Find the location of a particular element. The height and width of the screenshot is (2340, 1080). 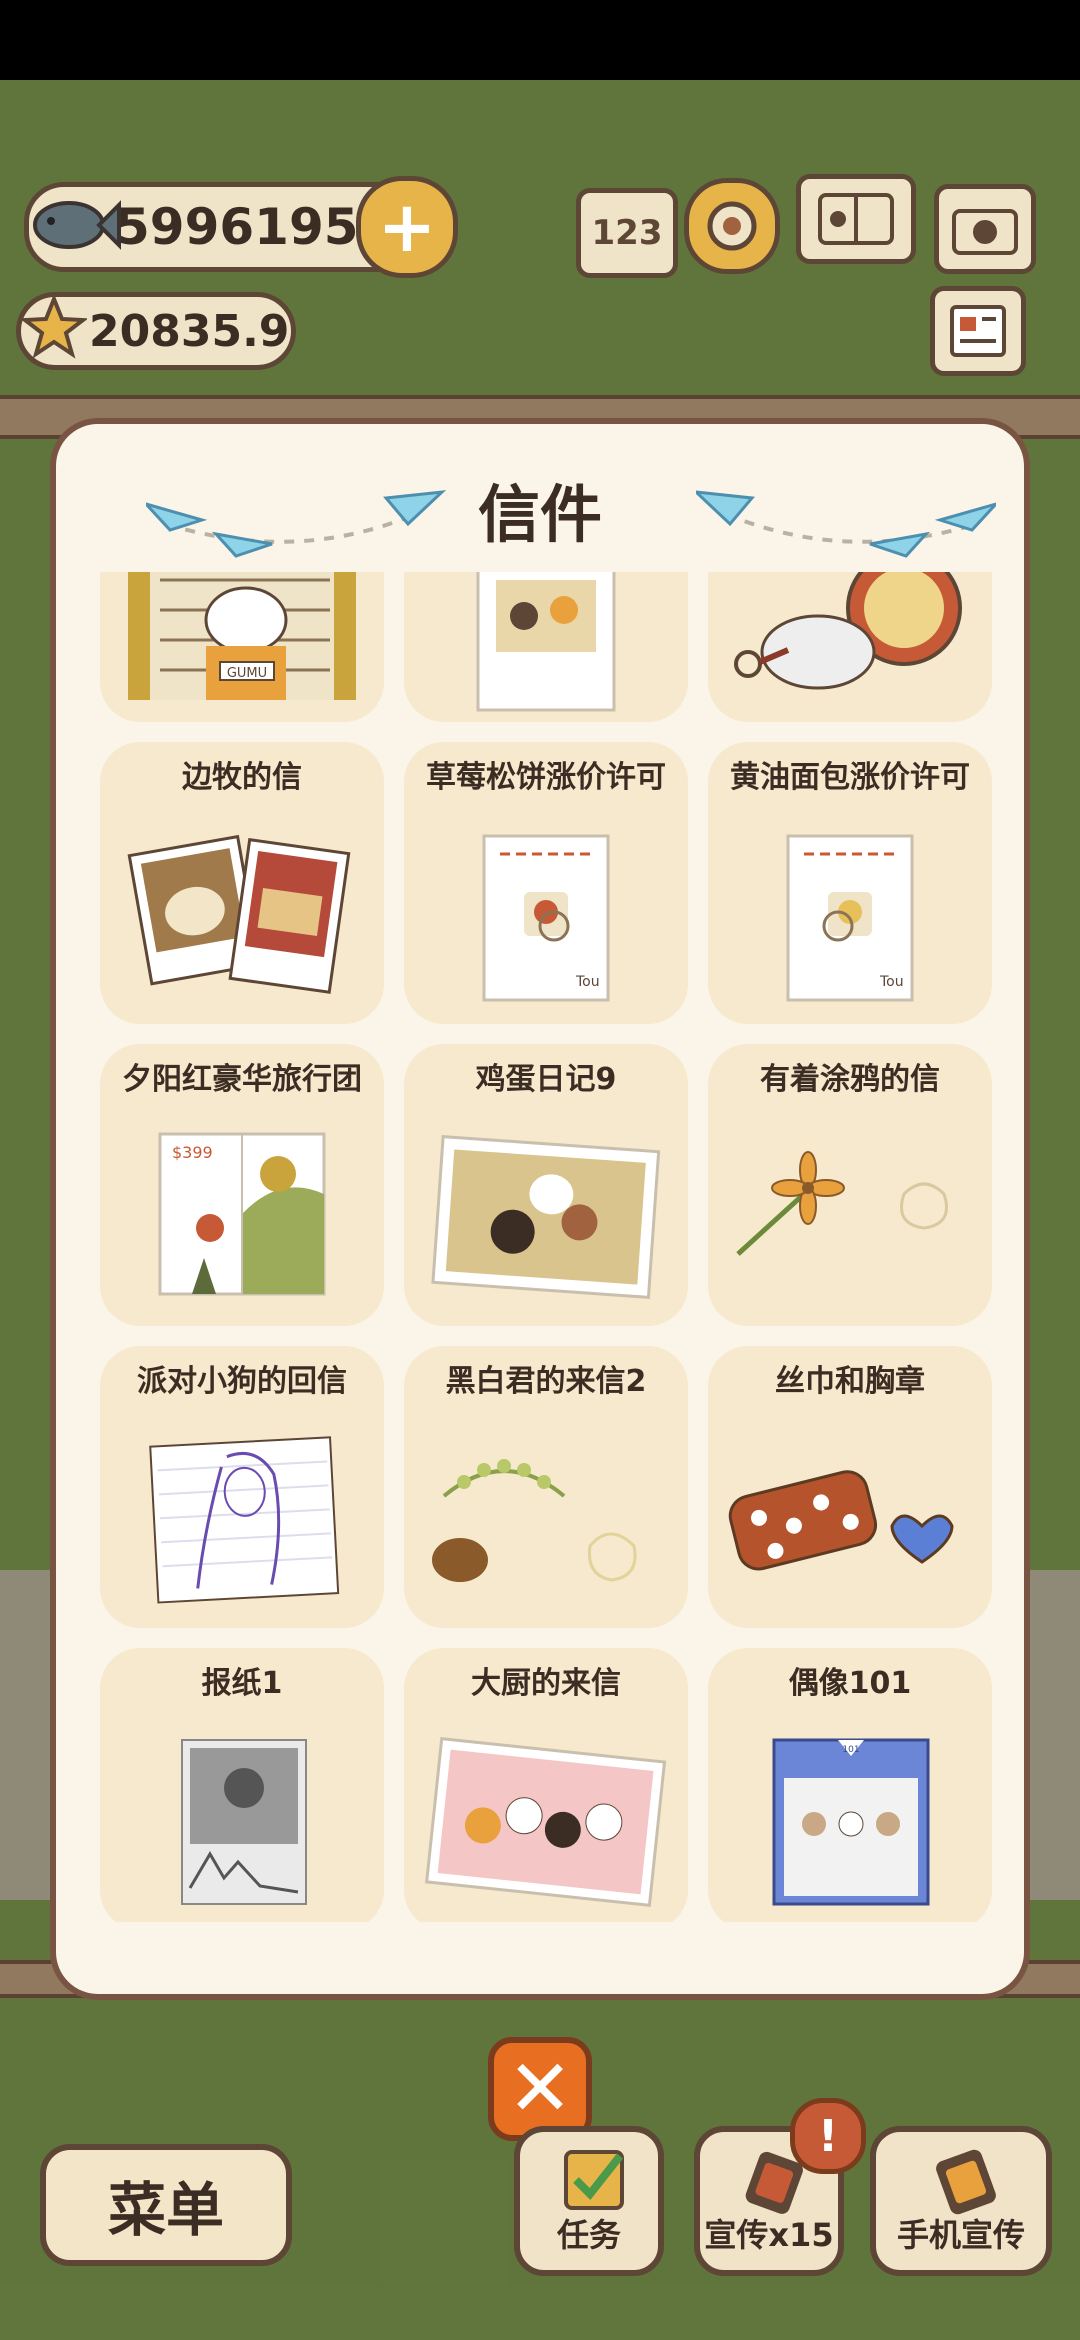

camera-button is located at coordinates (985, 229).